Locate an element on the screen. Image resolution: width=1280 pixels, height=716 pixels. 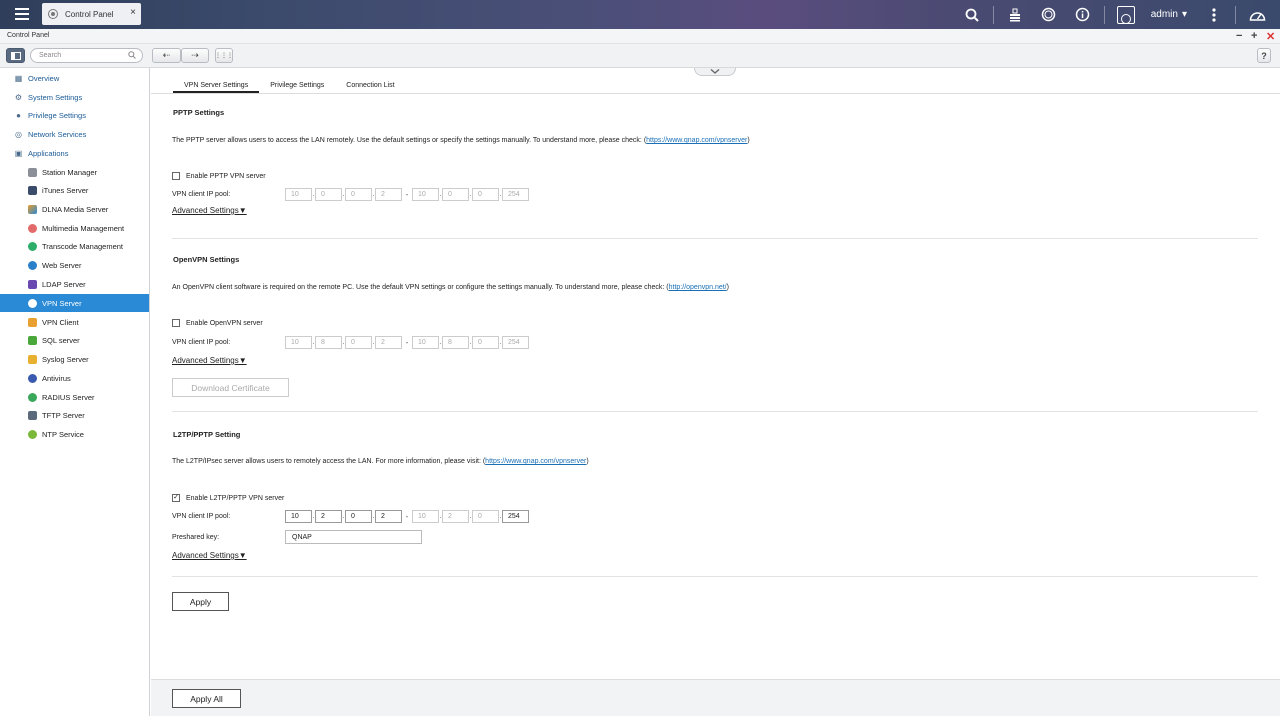
multimedia-icon is located at coordinates (32, 228).